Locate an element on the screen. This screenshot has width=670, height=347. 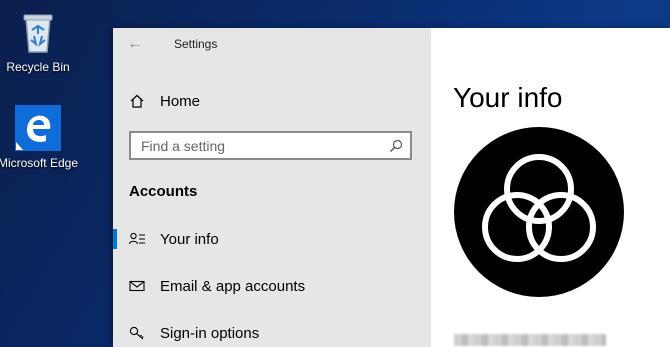
blurred-account-name is located at coordinates (530, 340).